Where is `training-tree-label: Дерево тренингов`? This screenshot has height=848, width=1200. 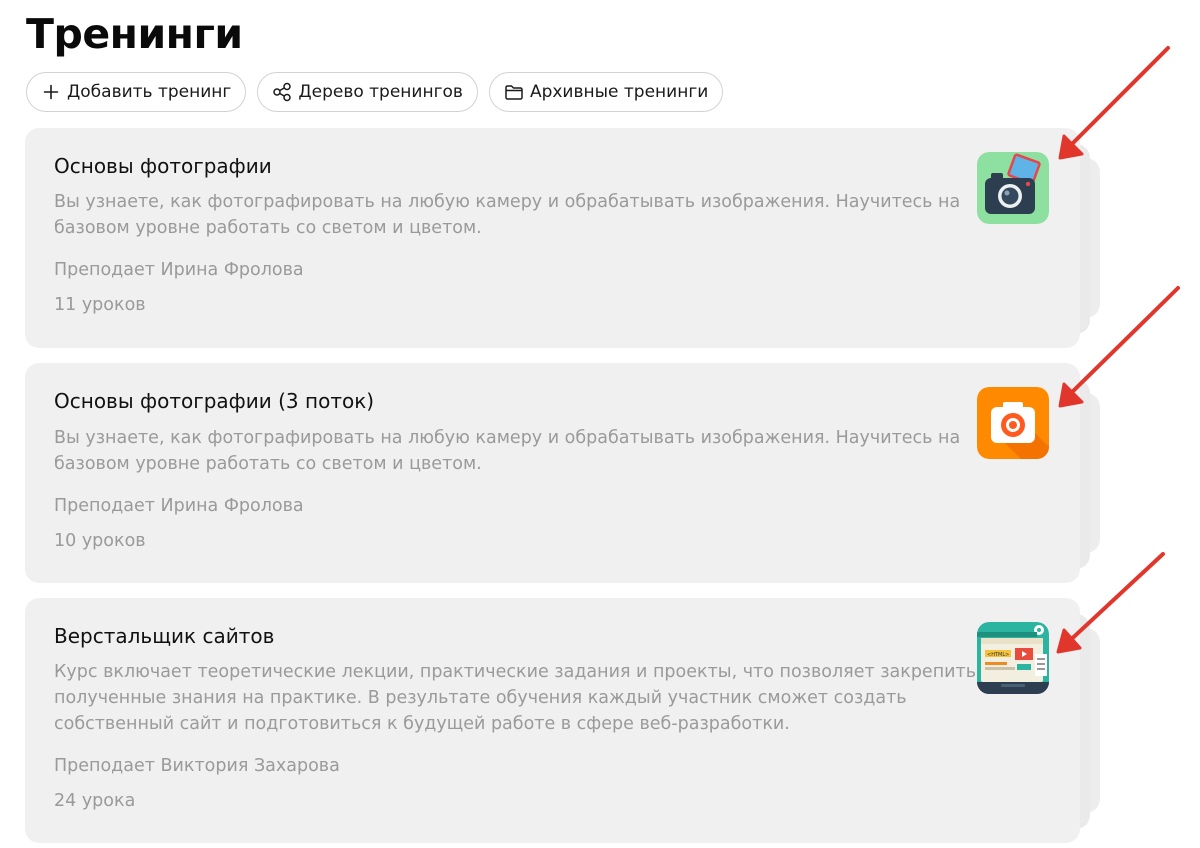 training-tree-label: Дерево тренингов is located at coordinates (380, 92).